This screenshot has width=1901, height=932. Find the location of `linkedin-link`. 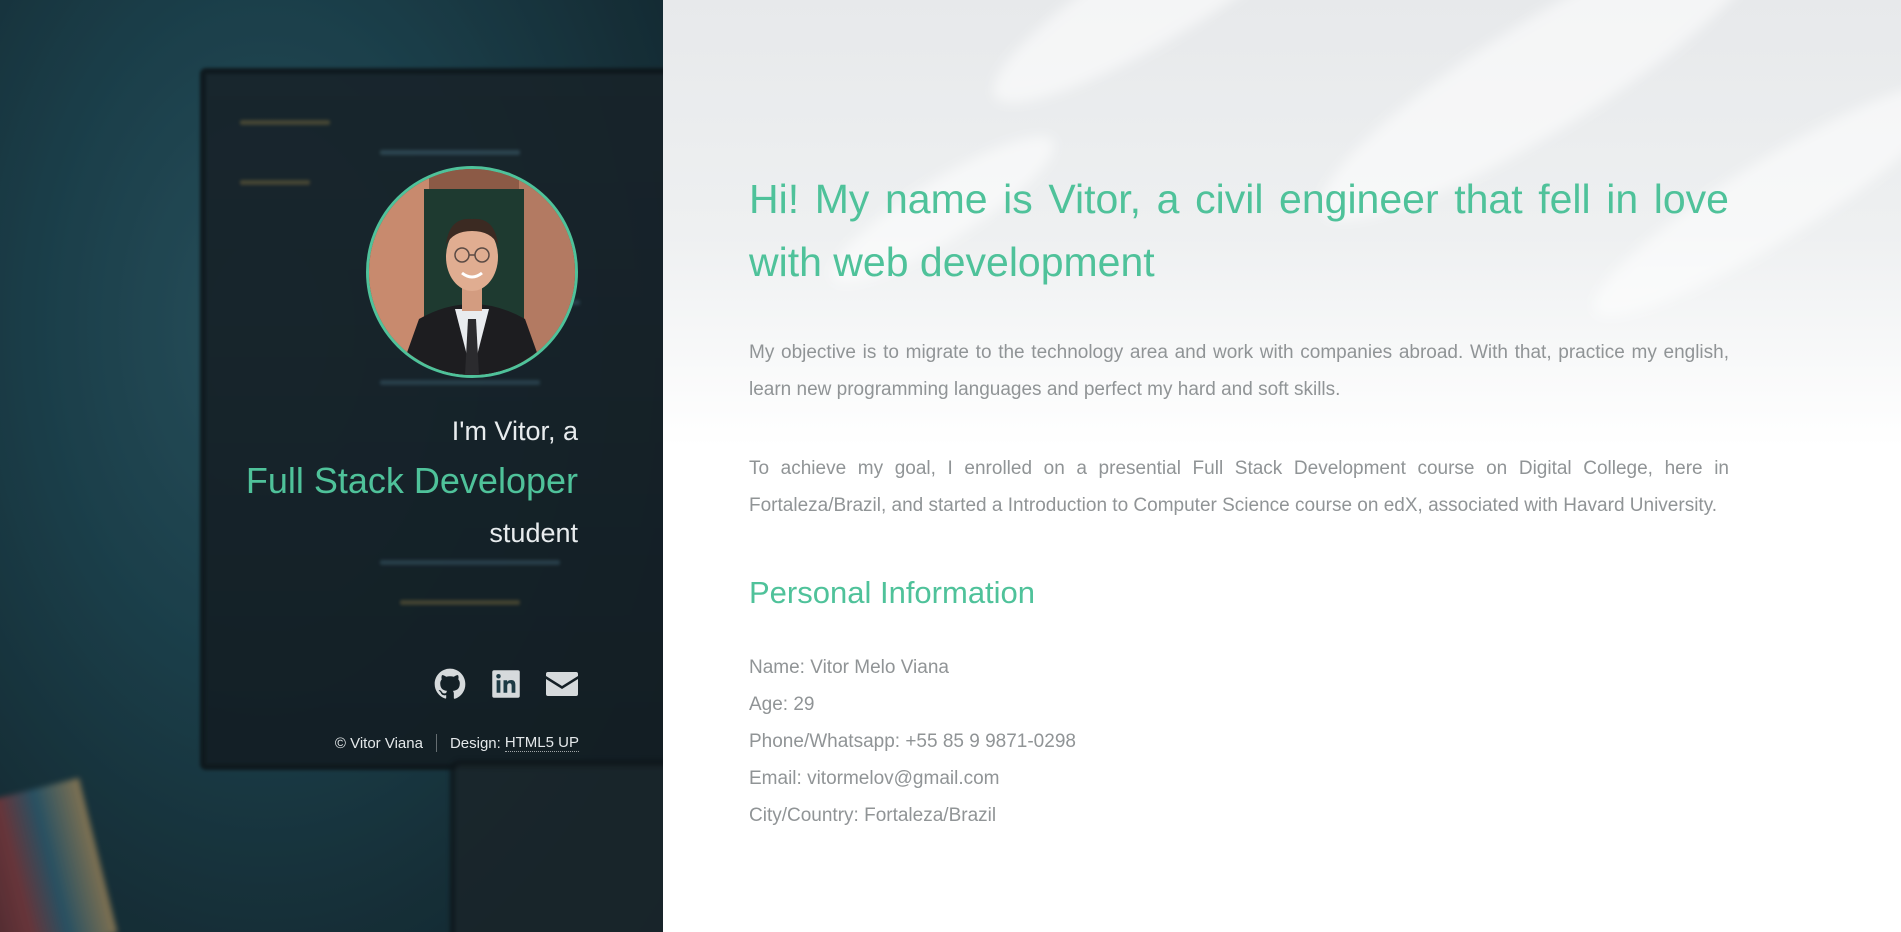

linkedin-link is located at coordinates (506, 684).